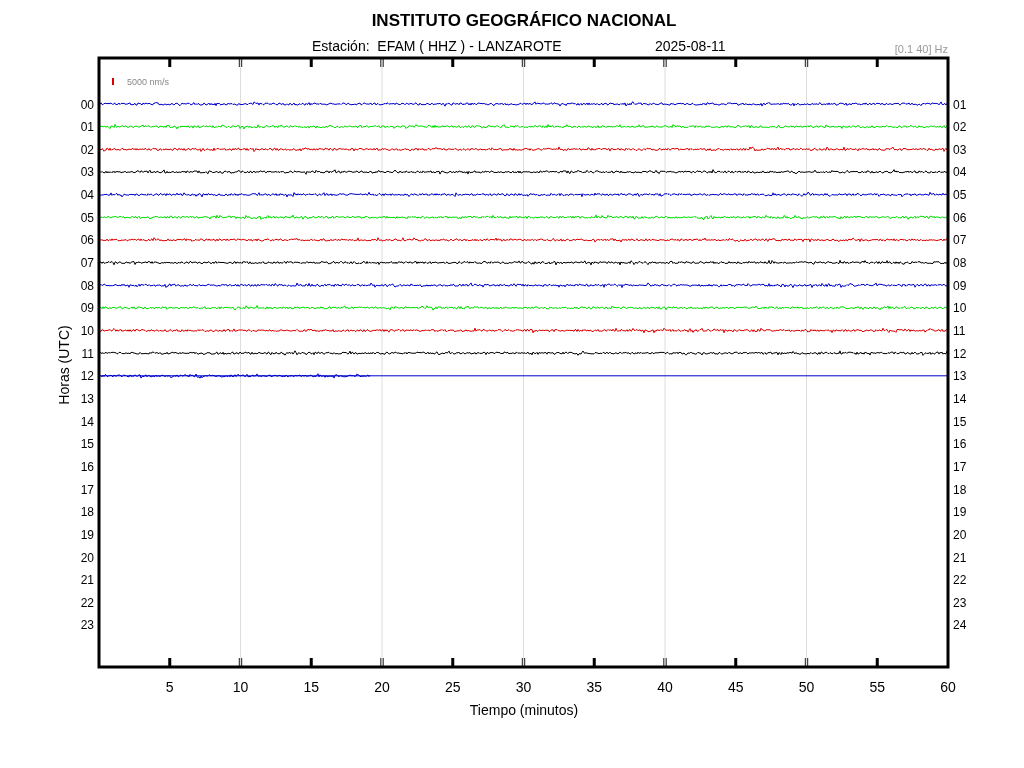  I want to click on x-tick-label: 45, so click(735, 687).